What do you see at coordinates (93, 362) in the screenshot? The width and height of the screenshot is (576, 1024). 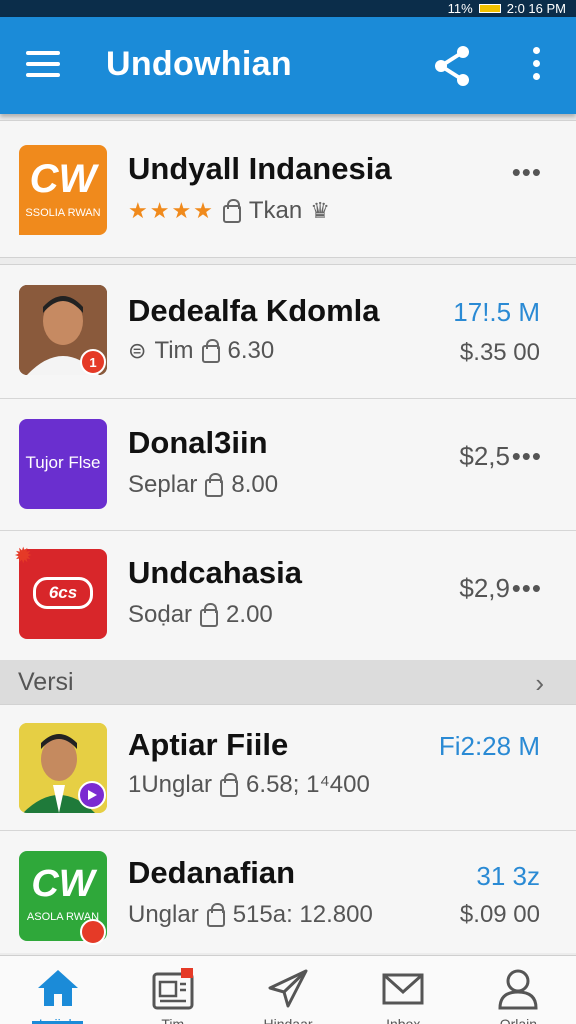 I see `notification-badge: 1` at bounding box center [93, 362].